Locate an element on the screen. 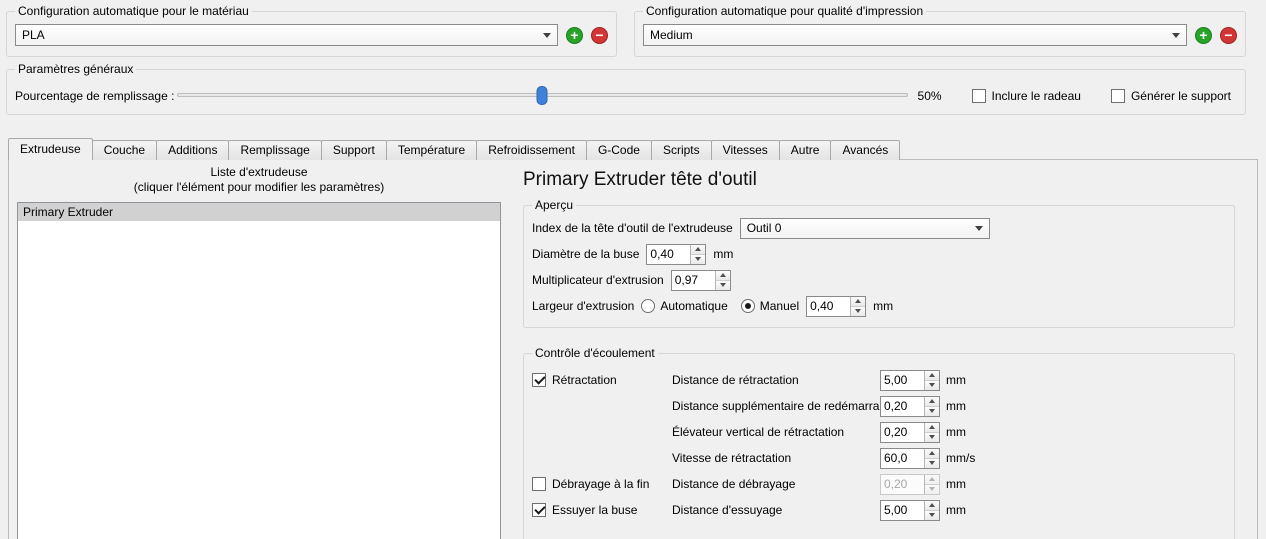  retraction-distance-input is located at coordinates (902, 380).